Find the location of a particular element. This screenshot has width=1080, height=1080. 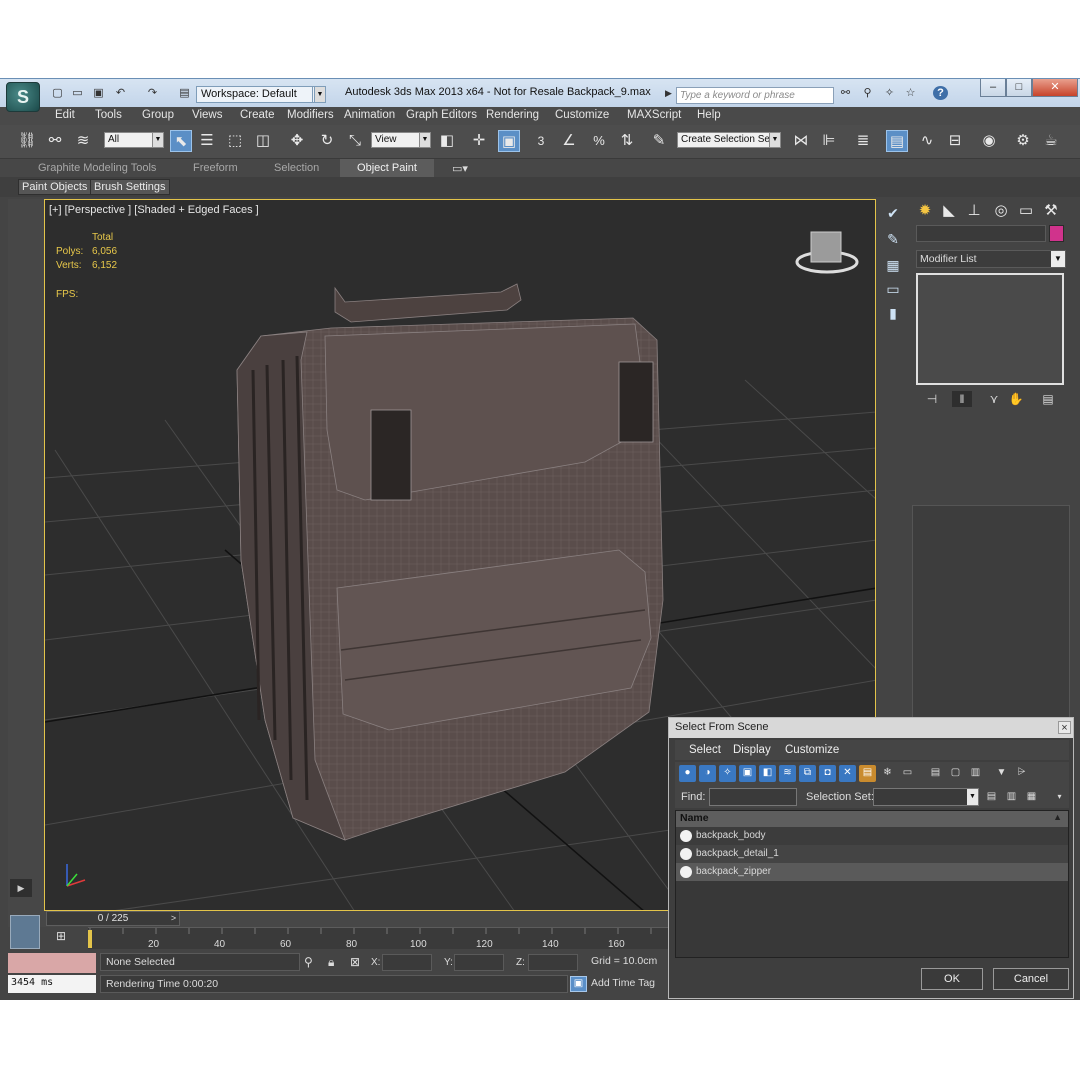

track-bar is located at coordinates (378, 938).